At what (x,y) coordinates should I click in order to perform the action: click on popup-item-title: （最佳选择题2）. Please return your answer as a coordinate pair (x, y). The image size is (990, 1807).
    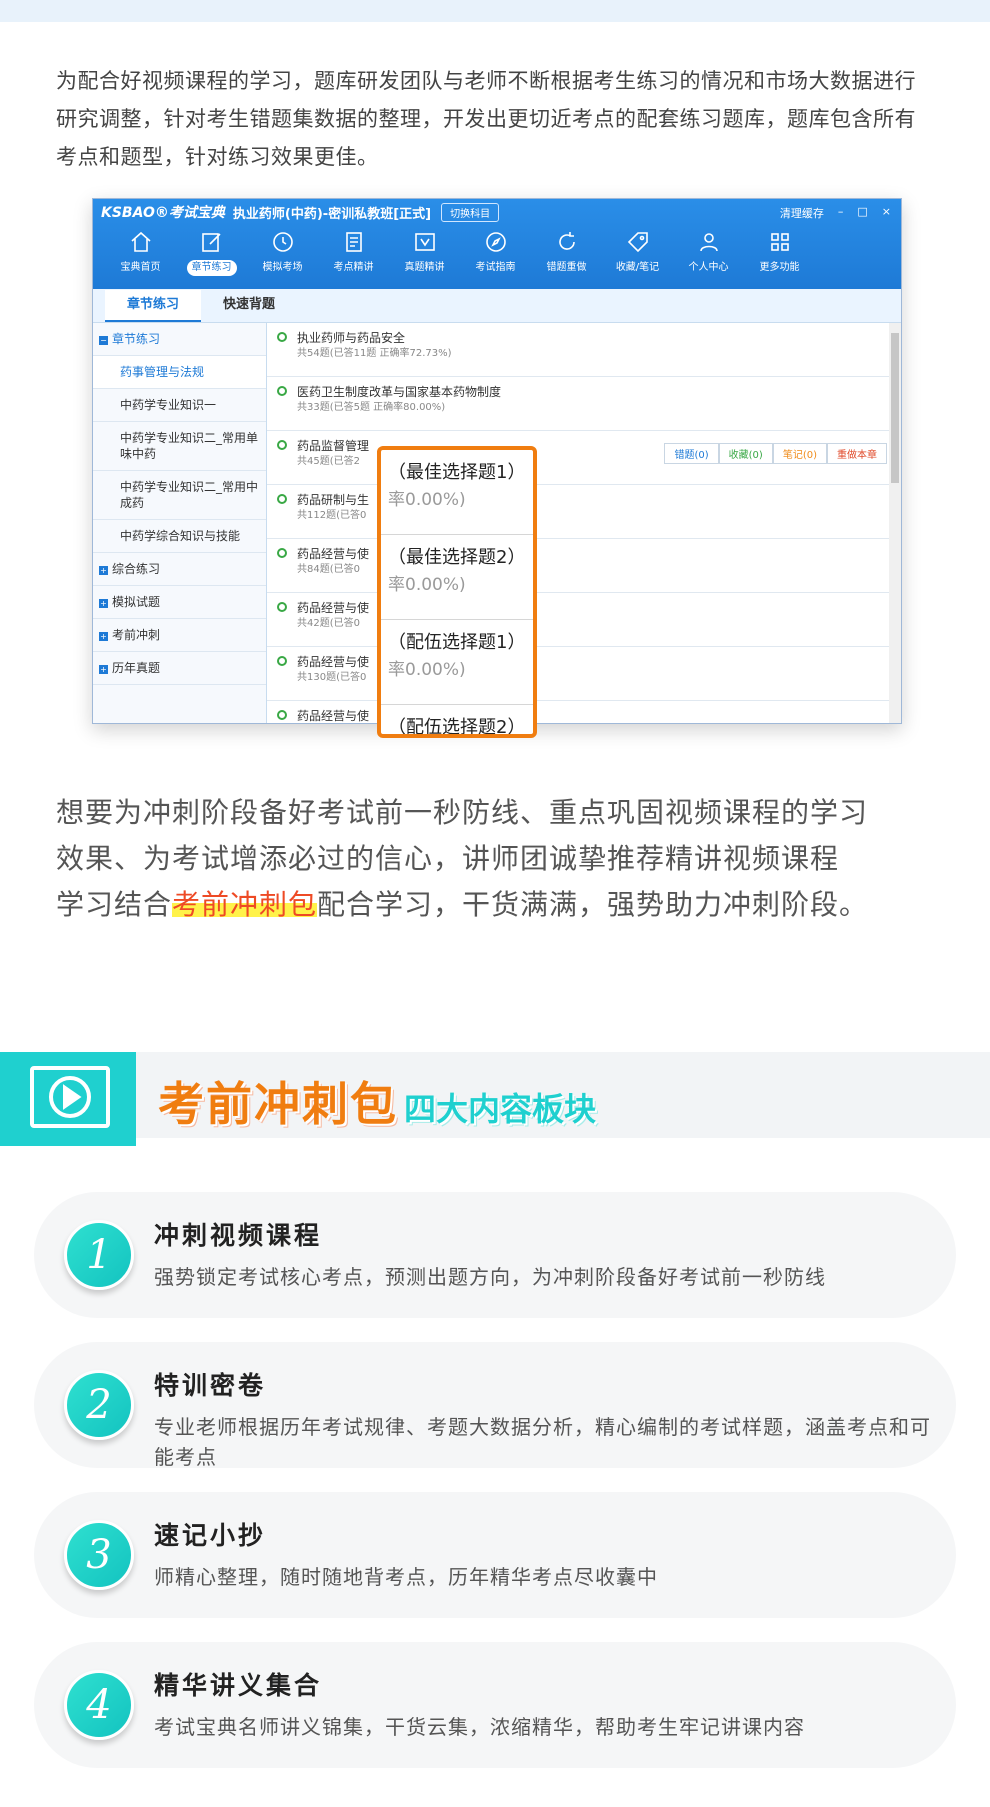
    Looking at the image, I should click on (457, 557).